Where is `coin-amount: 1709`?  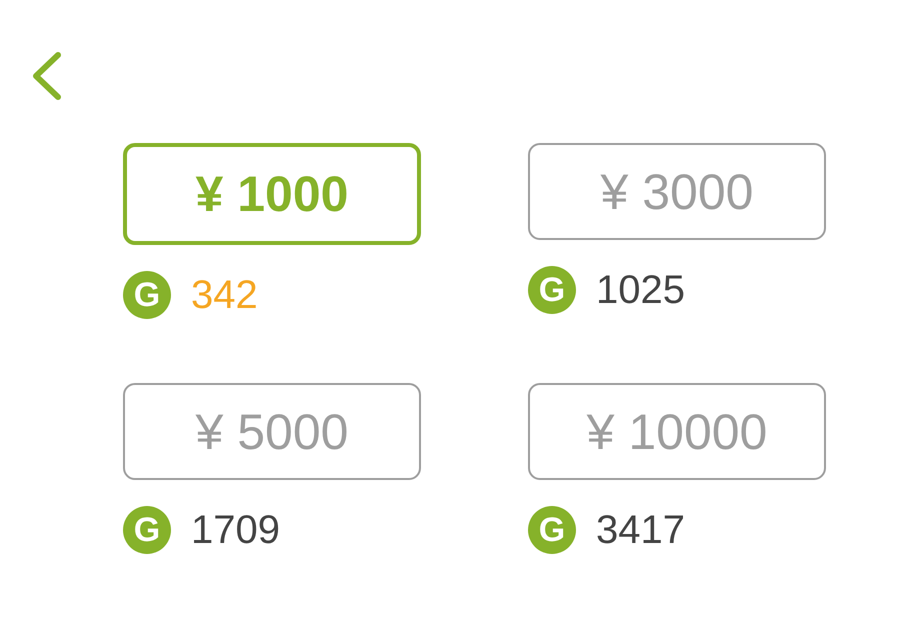 coin-amount: 1709 is located at coordinates (235, 530).